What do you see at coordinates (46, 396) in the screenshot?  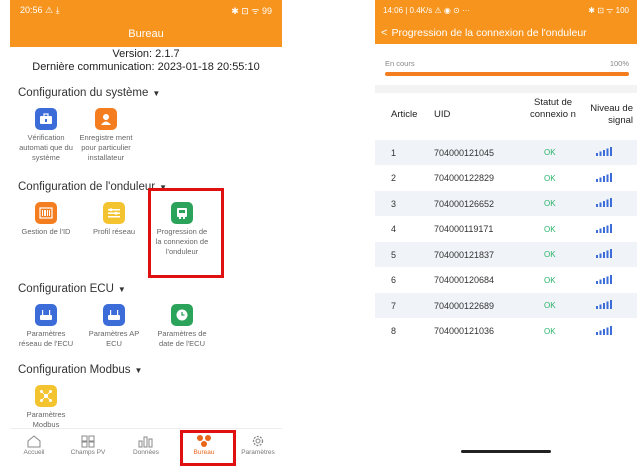 I see `network-icon` at bounding box center [46, 396].